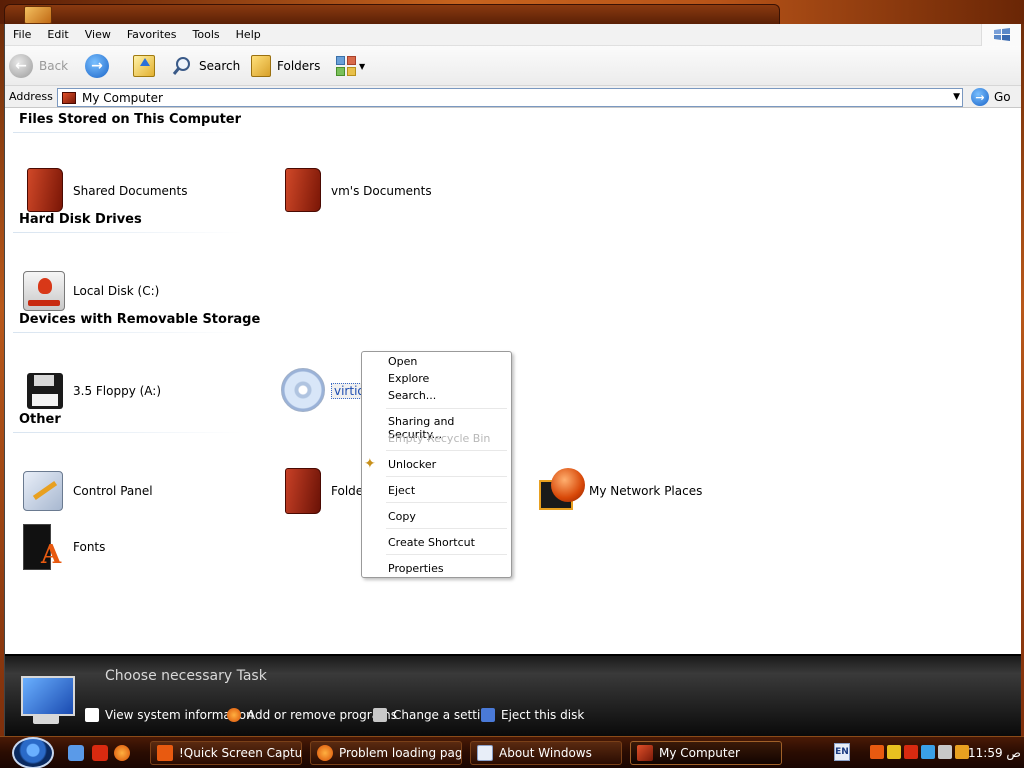 The image size is (1024, 768). I want to click on shared-folder-icon, so click(303, 491).